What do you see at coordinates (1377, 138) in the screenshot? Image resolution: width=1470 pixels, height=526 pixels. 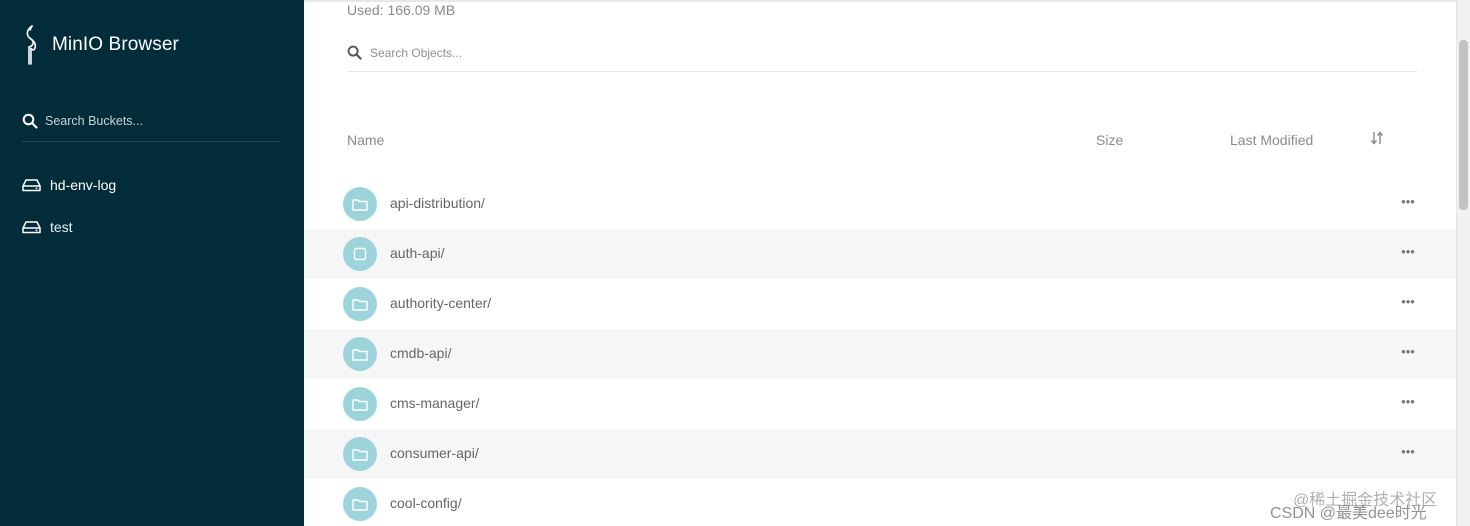 I see `sort-icon` at bounding box center [1377, 138].